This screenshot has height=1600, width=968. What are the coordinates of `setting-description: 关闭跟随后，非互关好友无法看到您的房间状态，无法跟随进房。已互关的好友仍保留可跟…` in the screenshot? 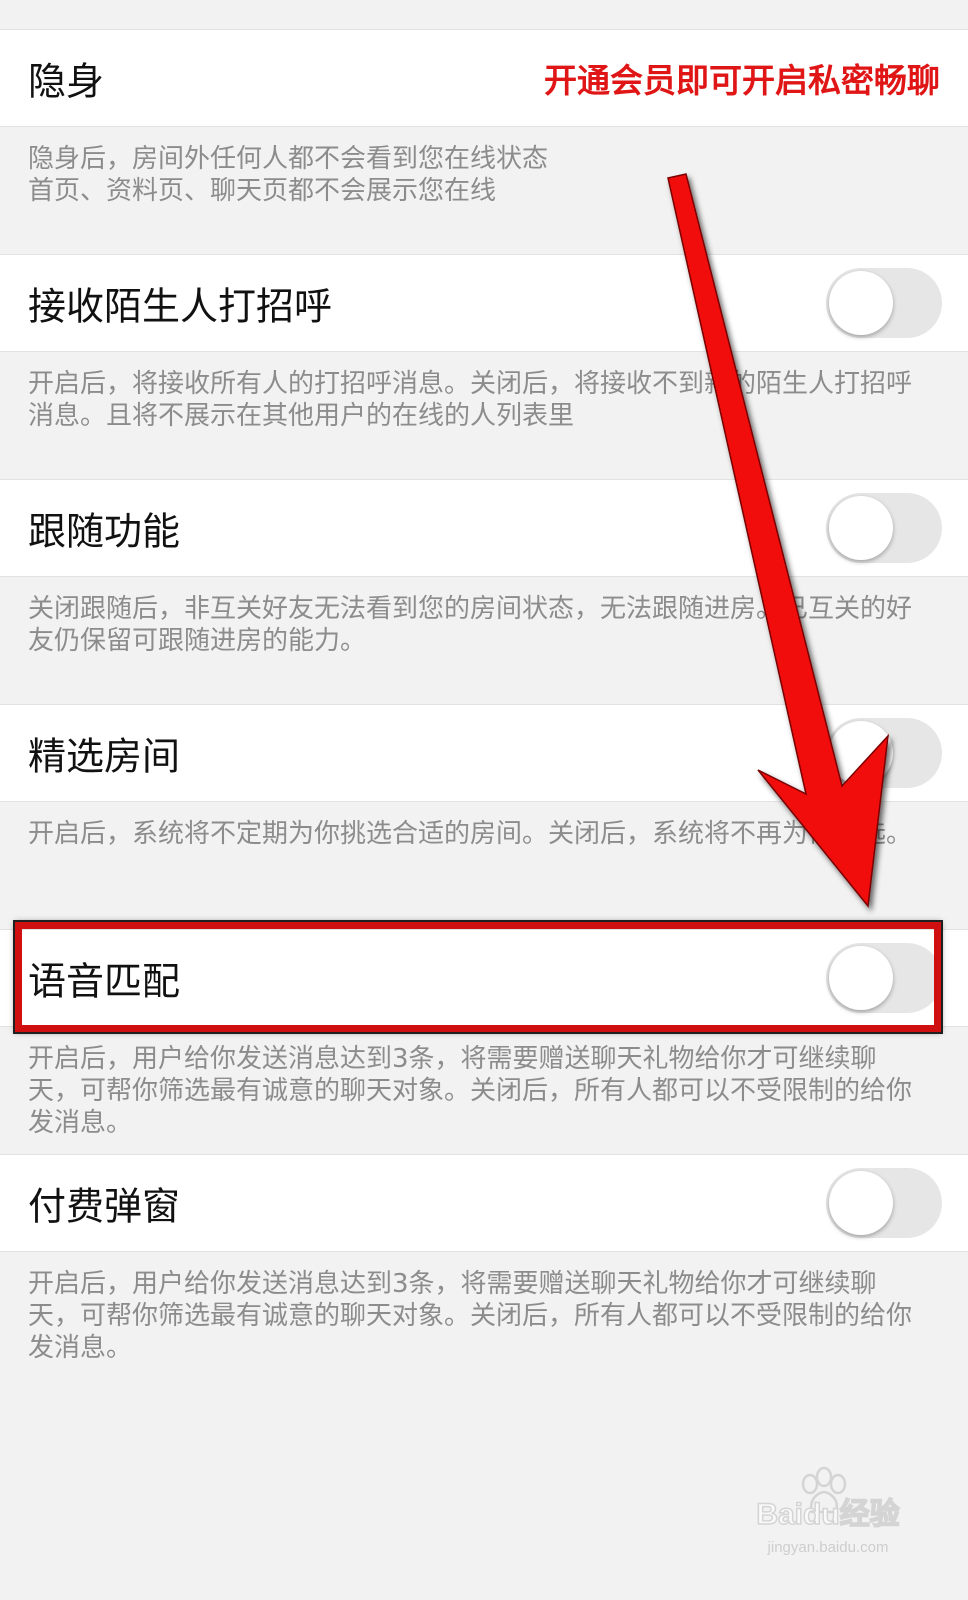 It's located at (470, 625).